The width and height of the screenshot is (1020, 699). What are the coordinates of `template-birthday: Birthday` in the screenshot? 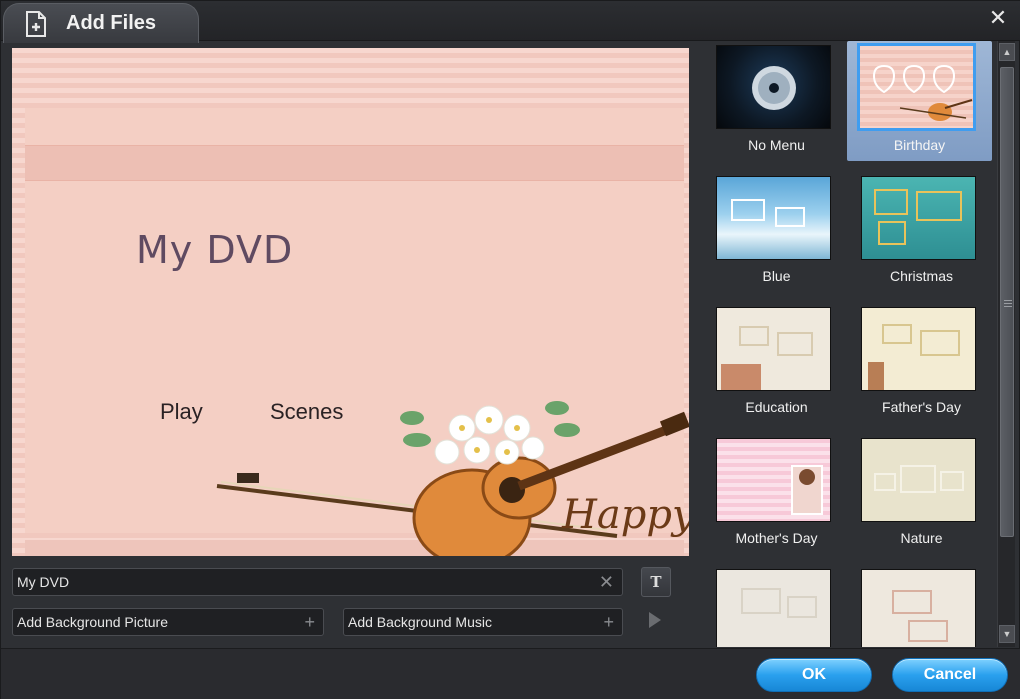 It's located at (919, 101).